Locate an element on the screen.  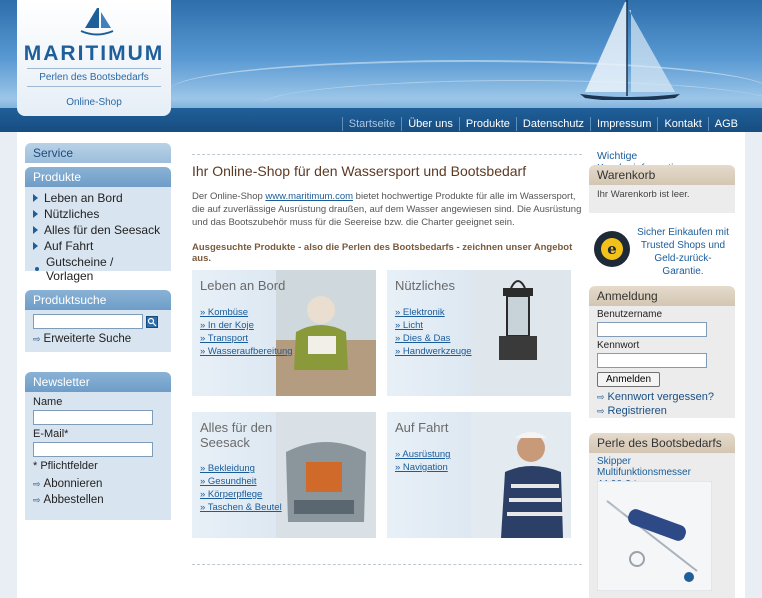
search-submit-icon is located at coordinates (152, 321).